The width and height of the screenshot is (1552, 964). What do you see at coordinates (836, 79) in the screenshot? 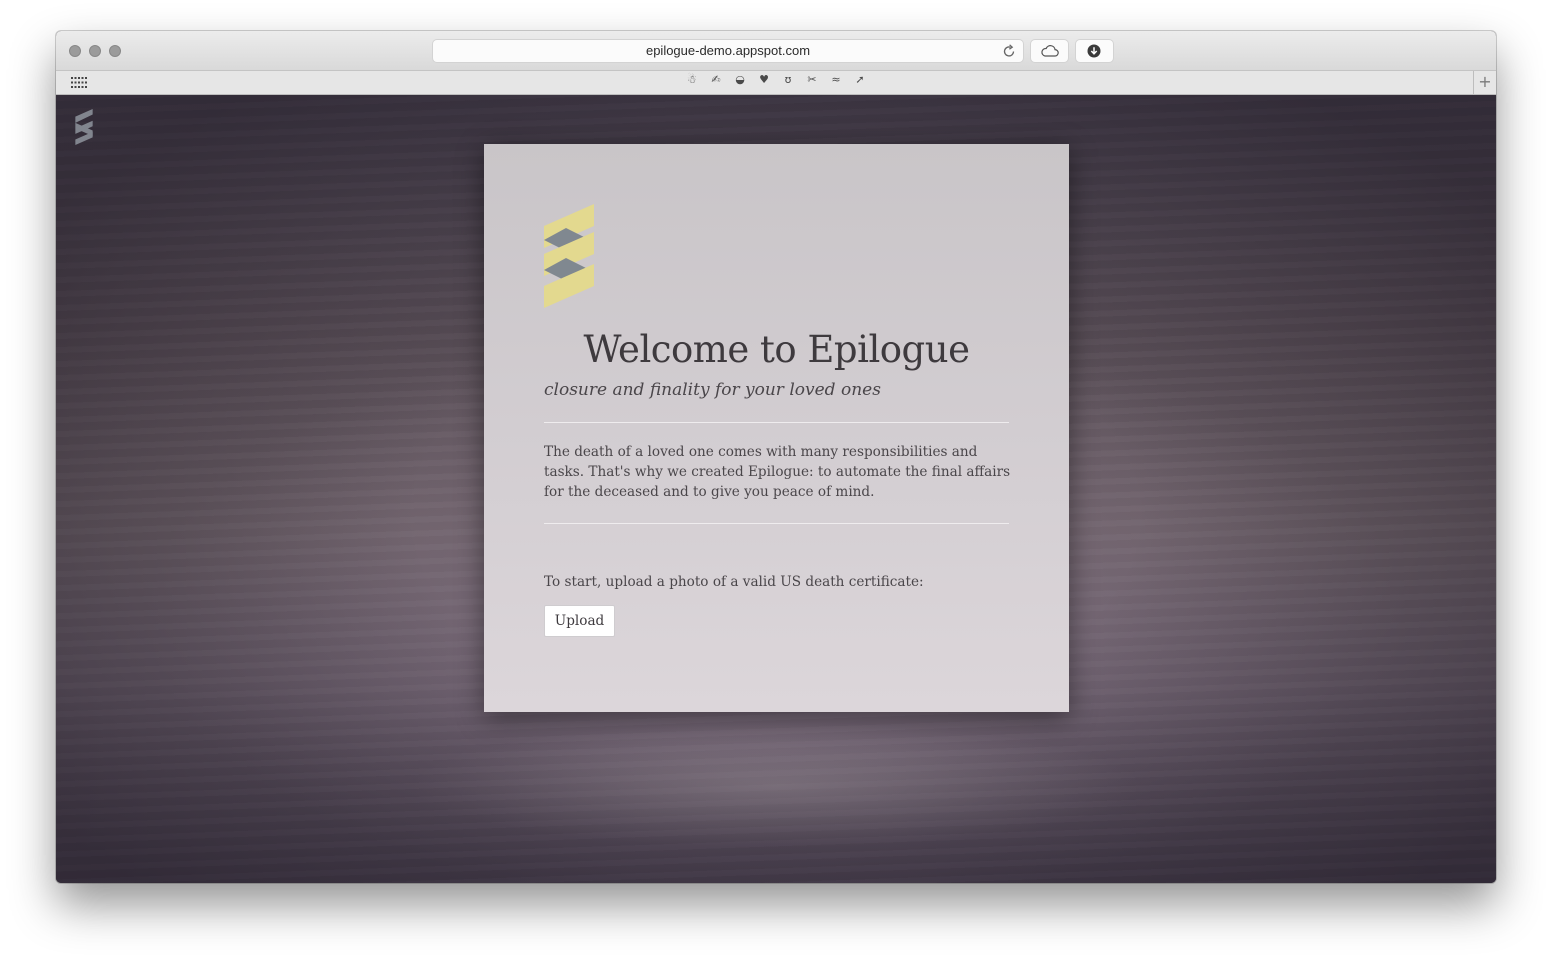
I see `bookmark-icon-7: ≈` at bounding box center [836, 79].